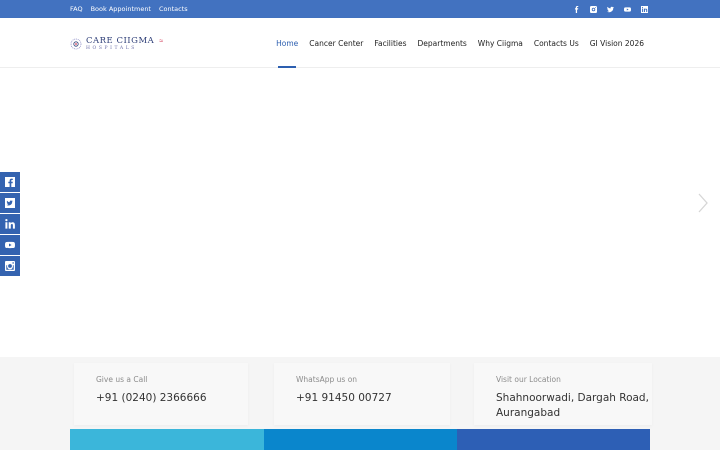 The image size is (720, 450). What do you see at coordinates (120, 41) in the screenshot?
I see `logo-name: CARE CIIGMA` at bounding box center [120, 41].